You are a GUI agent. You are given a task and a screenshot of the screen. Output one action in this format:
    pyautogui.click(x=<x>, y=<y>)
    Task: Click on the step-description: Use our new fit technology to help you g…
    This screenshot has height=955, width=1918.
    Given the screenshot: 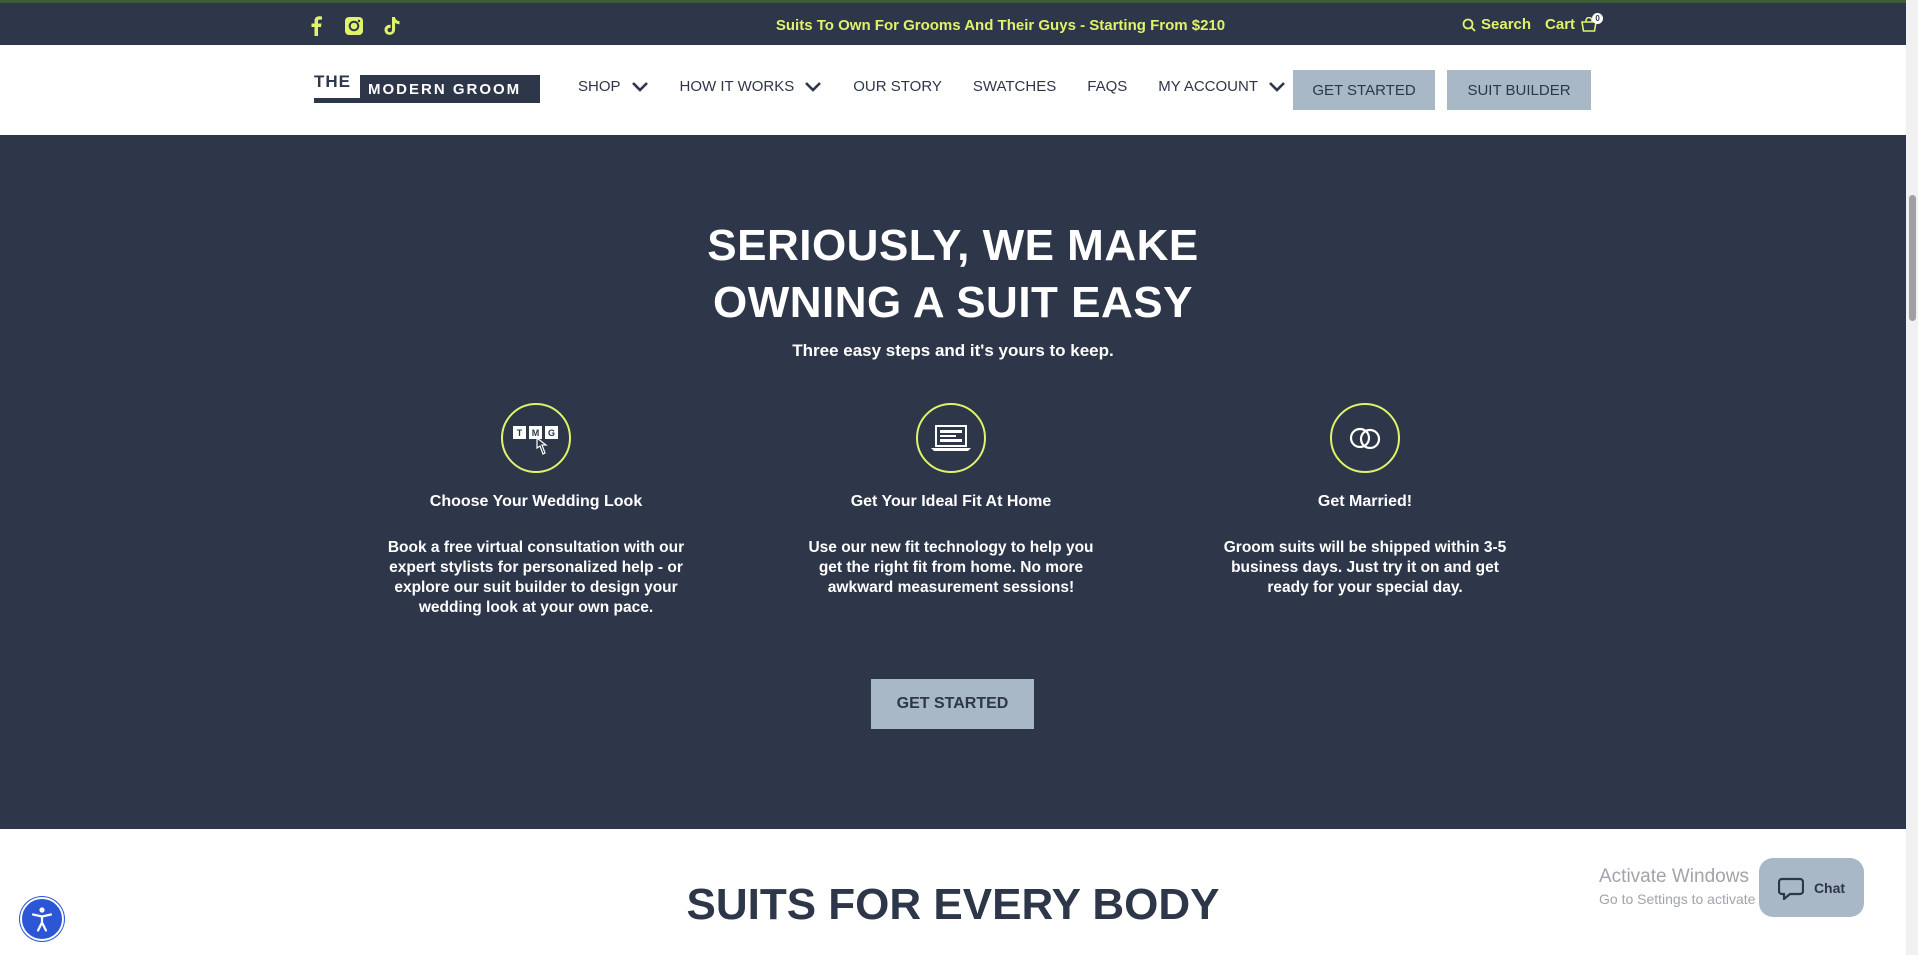 What is the action you would take?
    pyautogui.click(x=951, y=567)
    